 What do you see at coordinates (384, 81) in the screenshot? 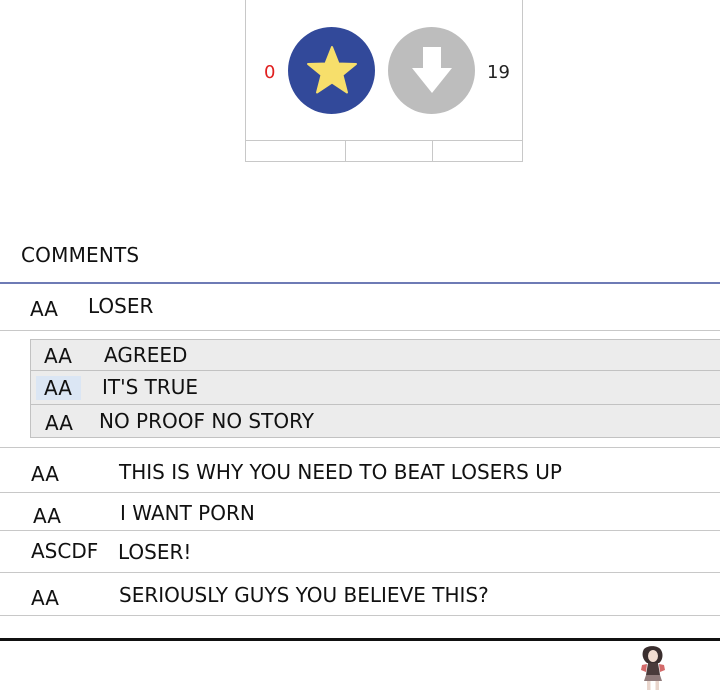
I see `vote-panel: 0 19` at bounding box center [384, 81].